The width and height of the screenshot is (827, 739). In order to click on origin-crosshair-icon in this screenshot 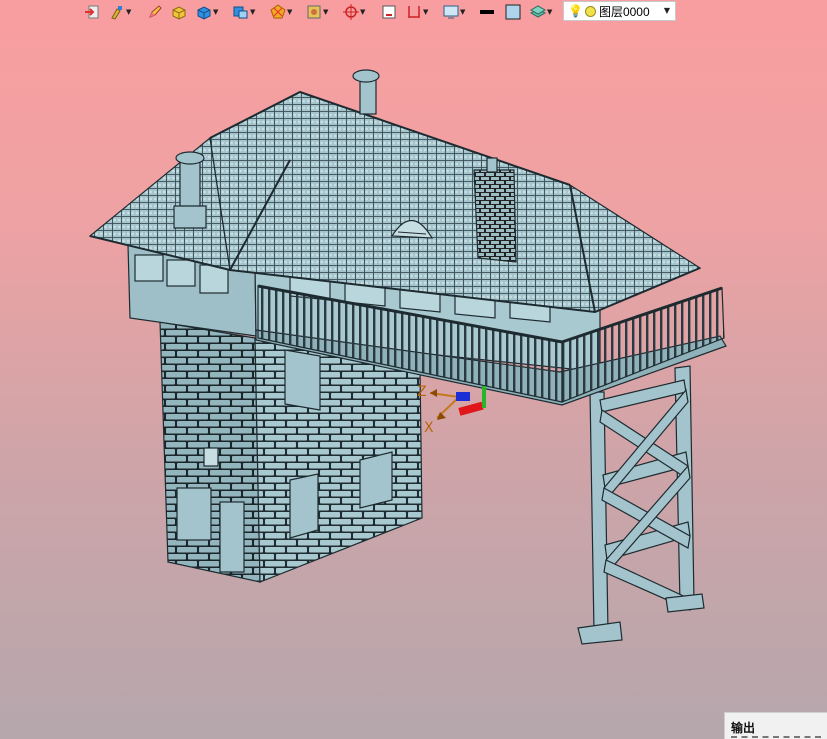, I will do `click(351, 12)`.